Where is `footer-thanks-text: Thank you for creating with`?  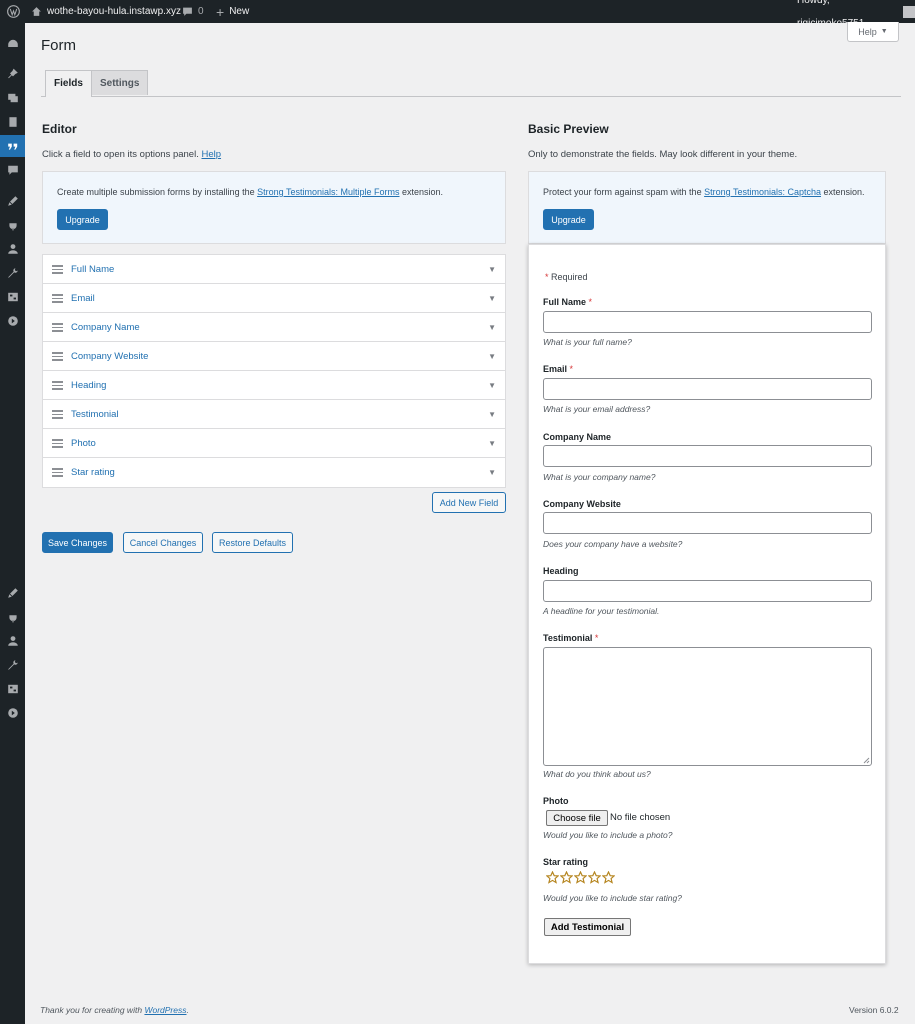
footer-thanks-text: Thank you for creating with is located at coordinates (91, 1010).